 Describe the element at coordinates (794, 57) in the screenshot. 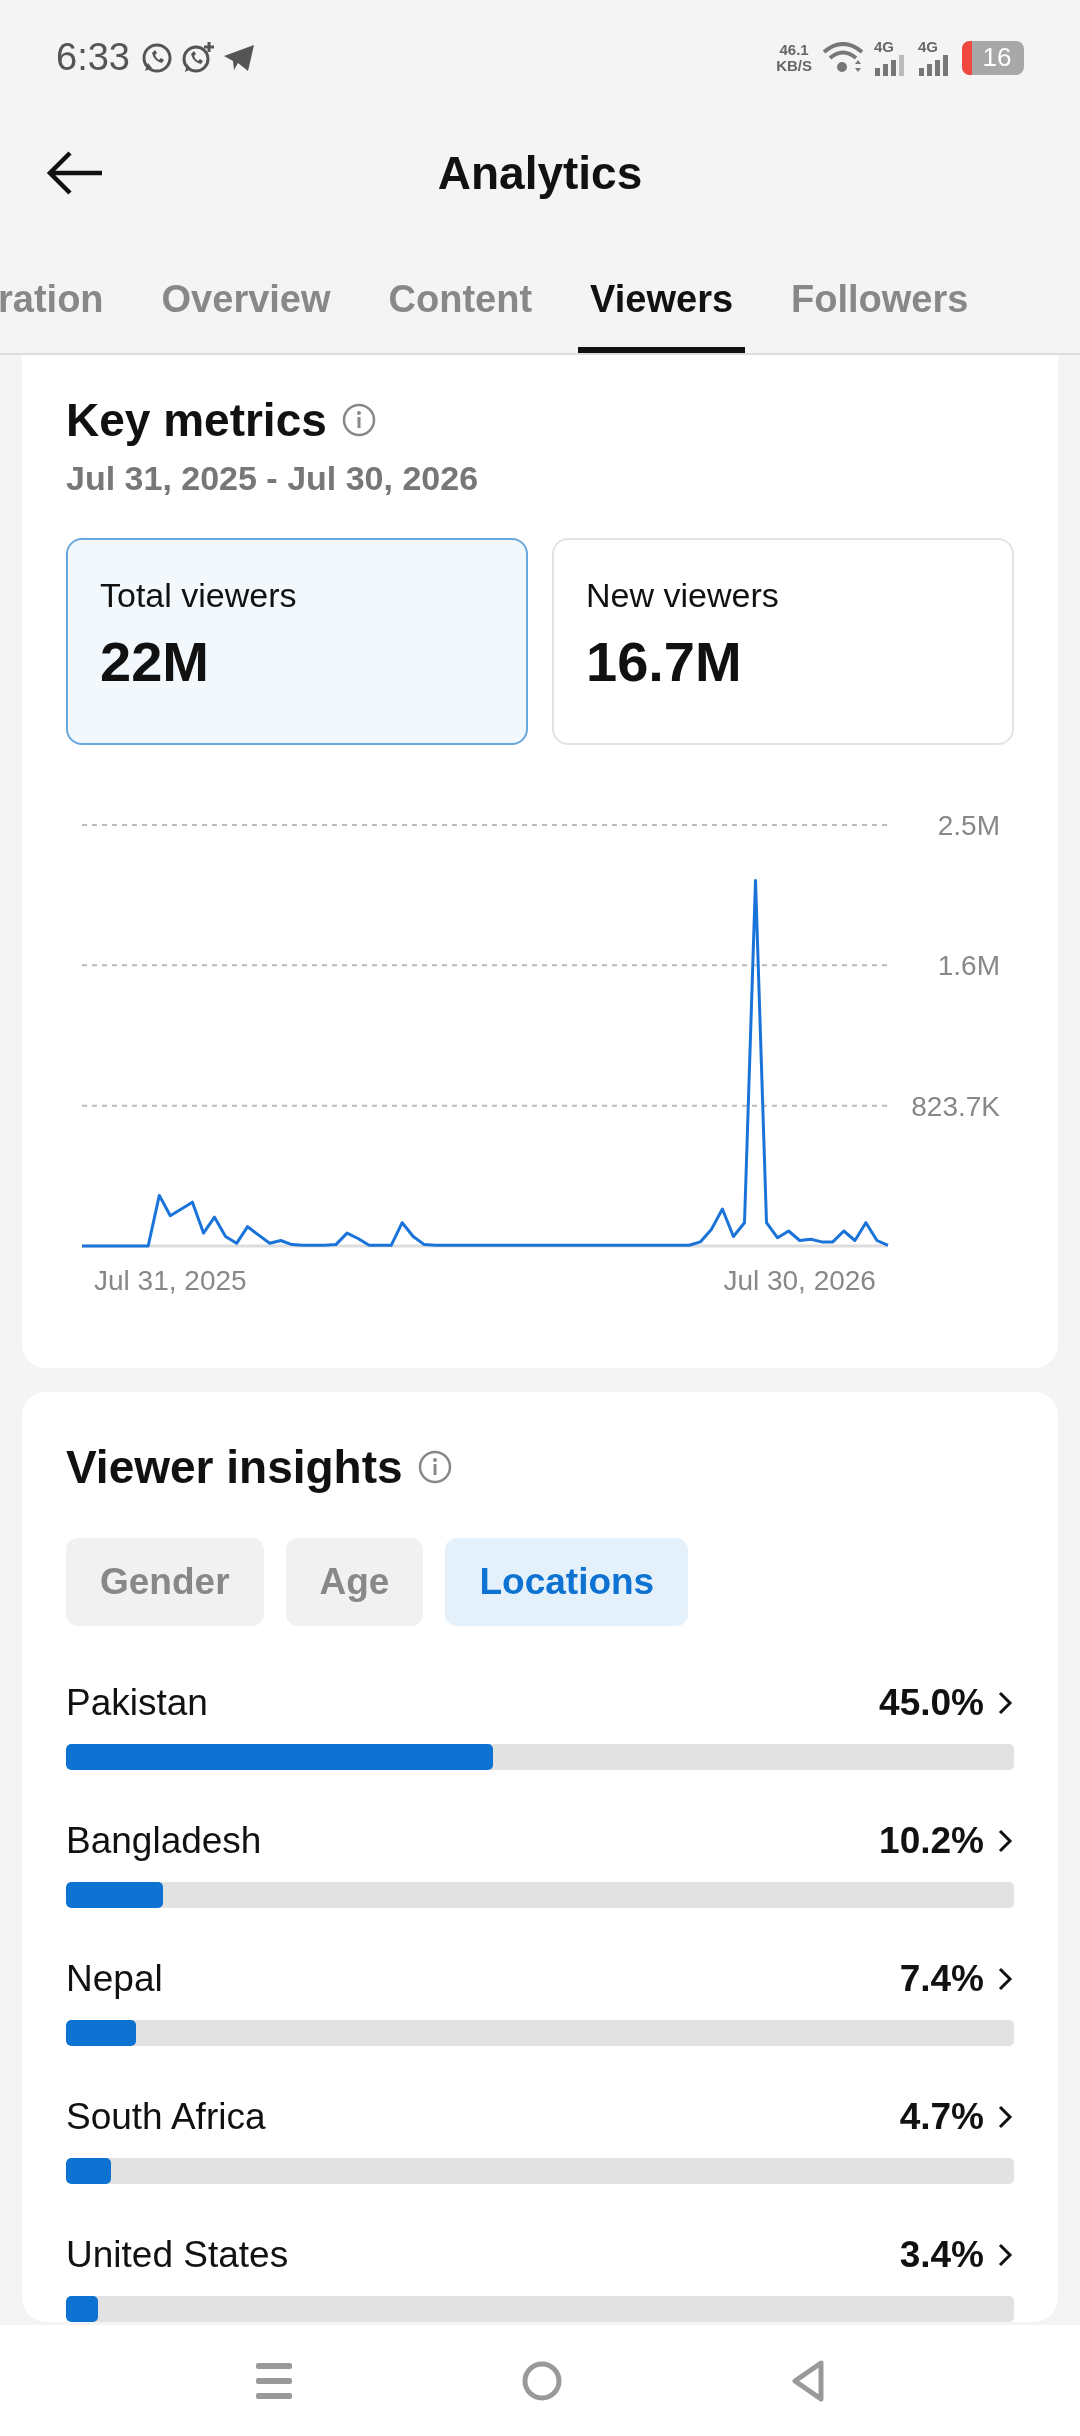

I see `network-speed: 46.1 KB/S` at that location.